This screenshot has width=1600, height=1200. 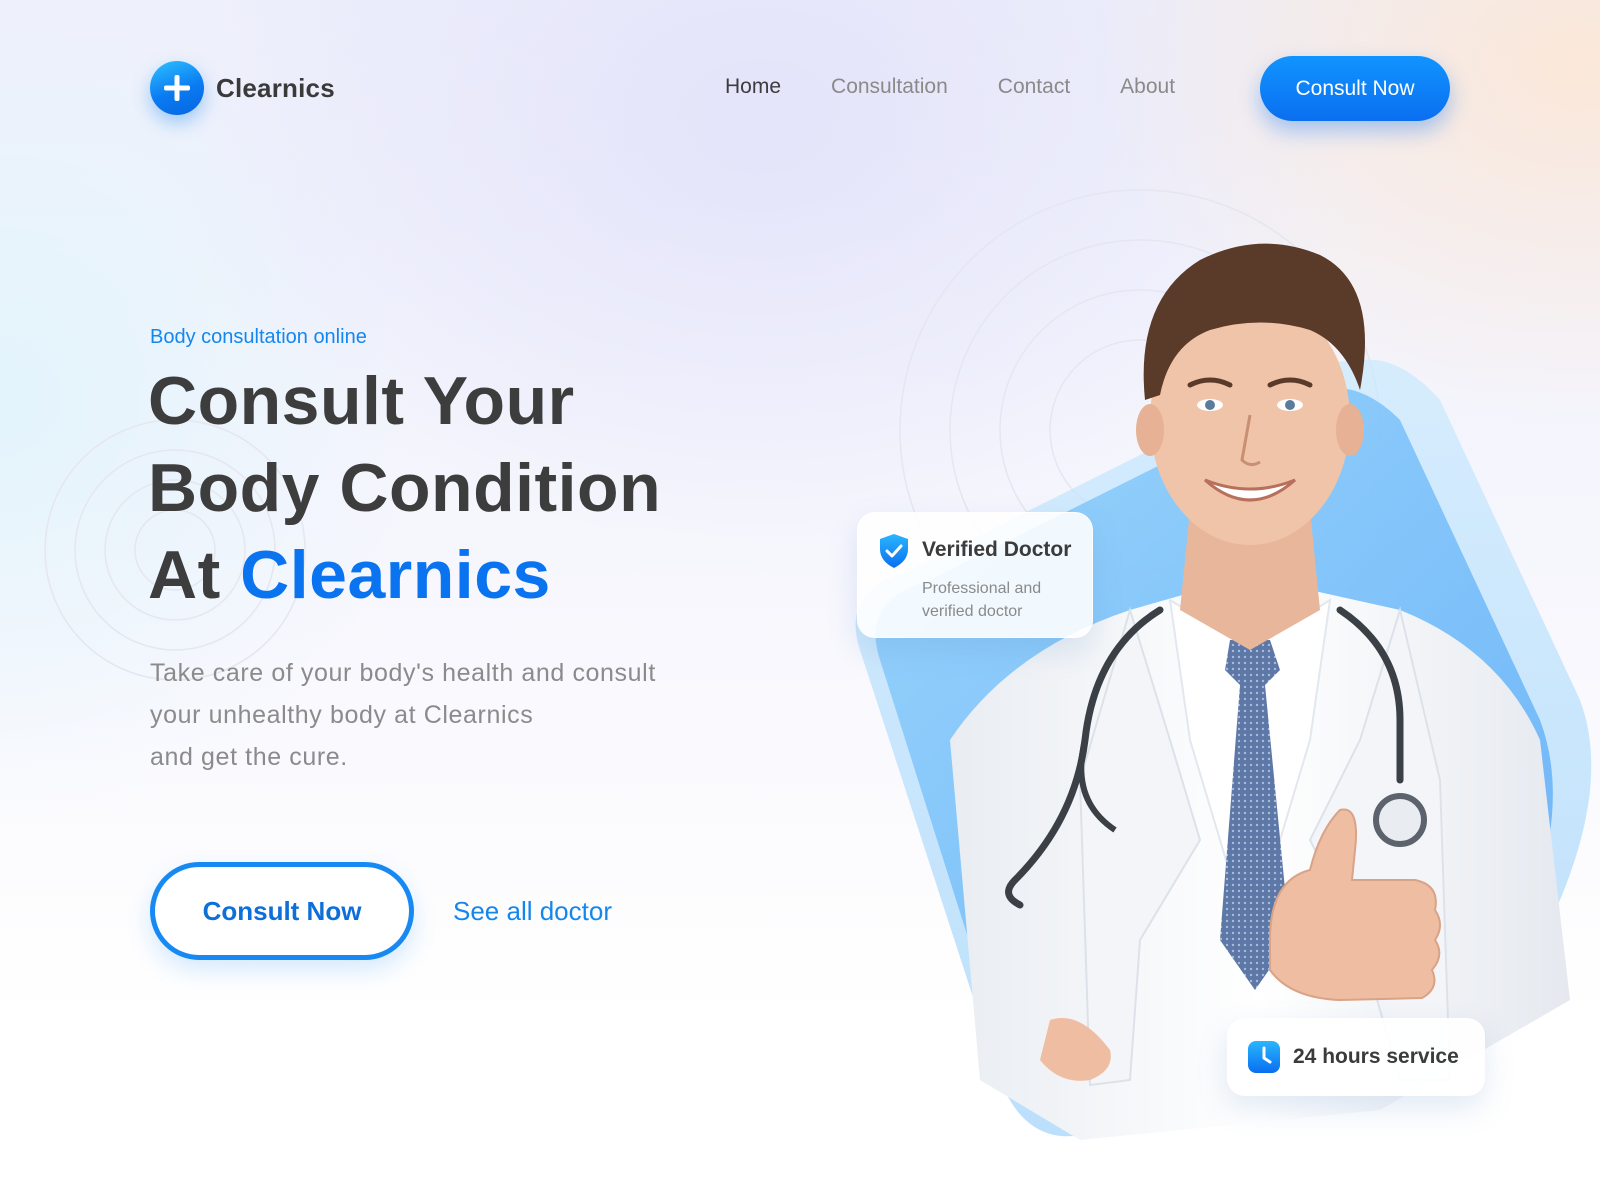 What do you see at coordinates (1034, 87) in the screenshot?
I see `nav-item-contact: Contact` at bounding box center [1034, 87].